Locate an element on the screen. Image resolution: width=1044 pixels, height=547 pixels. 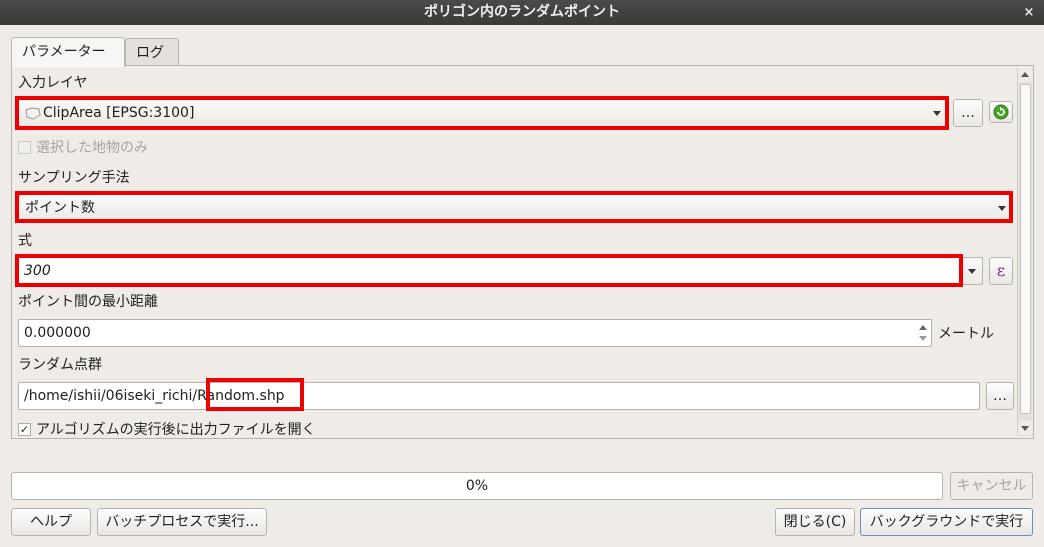
open-after-checkbox: ✓ is located at coordinates (24, 429).